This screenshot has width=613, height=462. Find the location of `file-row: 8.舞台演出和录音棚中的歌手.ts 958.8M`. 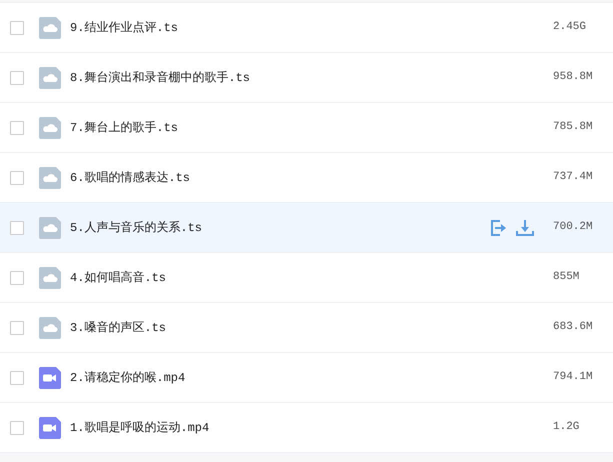

file-row: 8.舞台演出和录音棚中的歌手.ts 958.8M is located at coordinates (306, 78).